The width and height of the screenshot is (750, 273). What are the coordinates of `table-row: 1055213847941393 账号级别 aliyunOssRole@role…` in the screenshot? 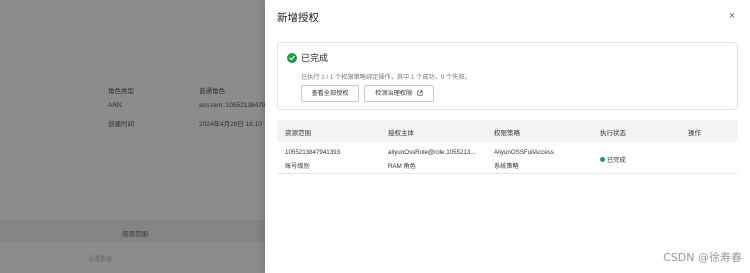 It's located at (507, 158).